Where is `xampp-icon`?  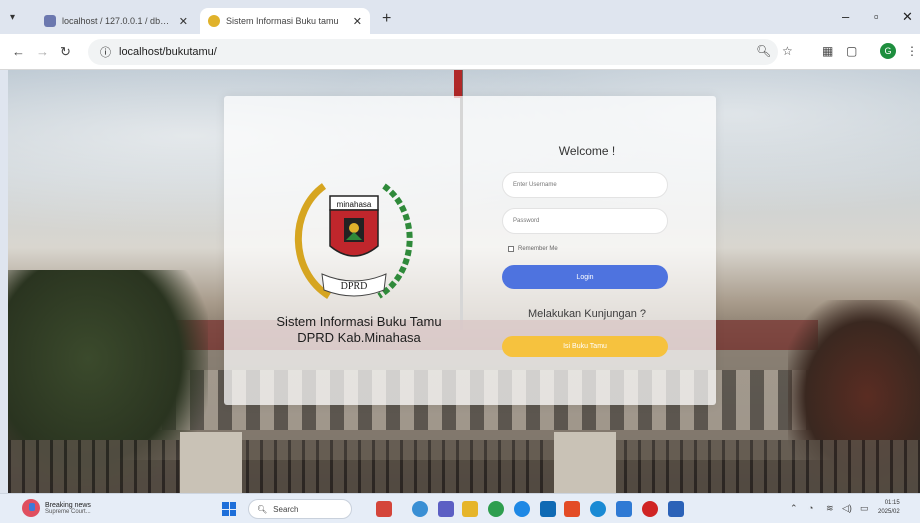
xampp-icon is located at coordinates (572, 509).